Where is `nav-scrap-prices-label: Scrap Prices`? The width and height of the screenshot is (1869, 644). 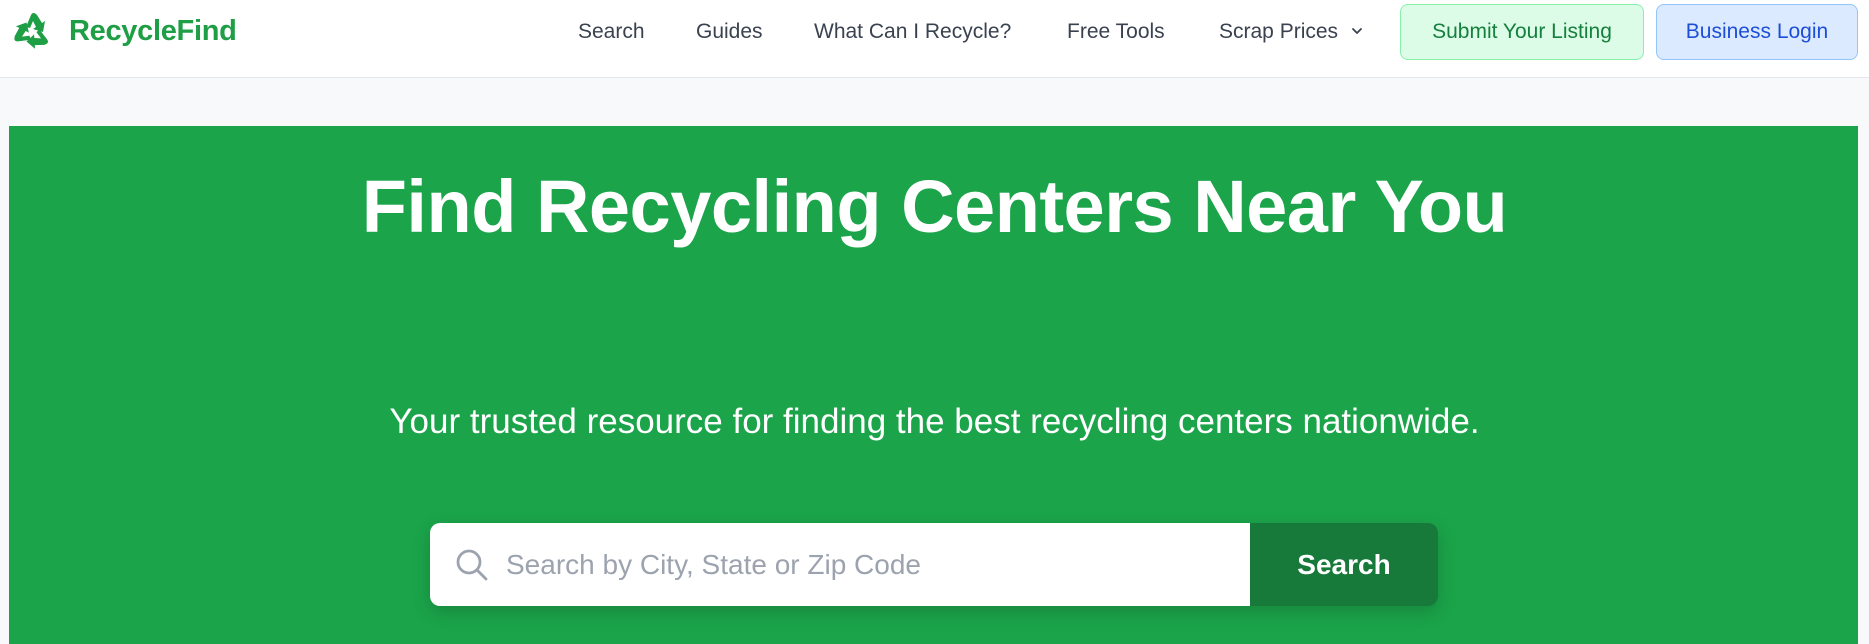
nav-scrap-prices-label: Scrap Prices is located at coordinates (1279, 31).